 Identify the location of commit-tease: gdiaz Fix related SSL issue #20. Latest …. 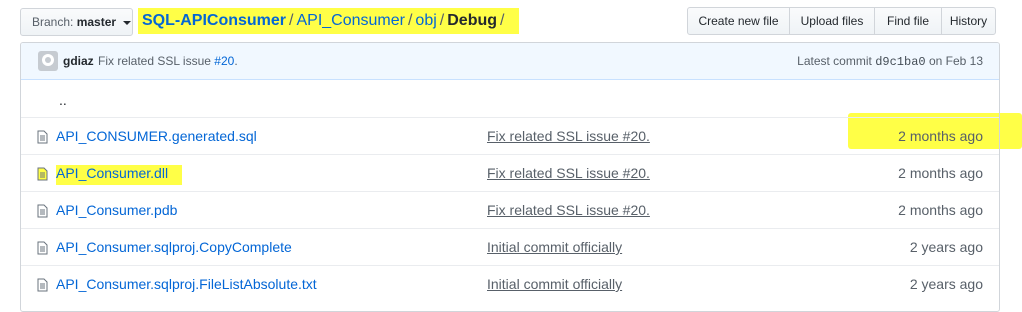
(510, 61).